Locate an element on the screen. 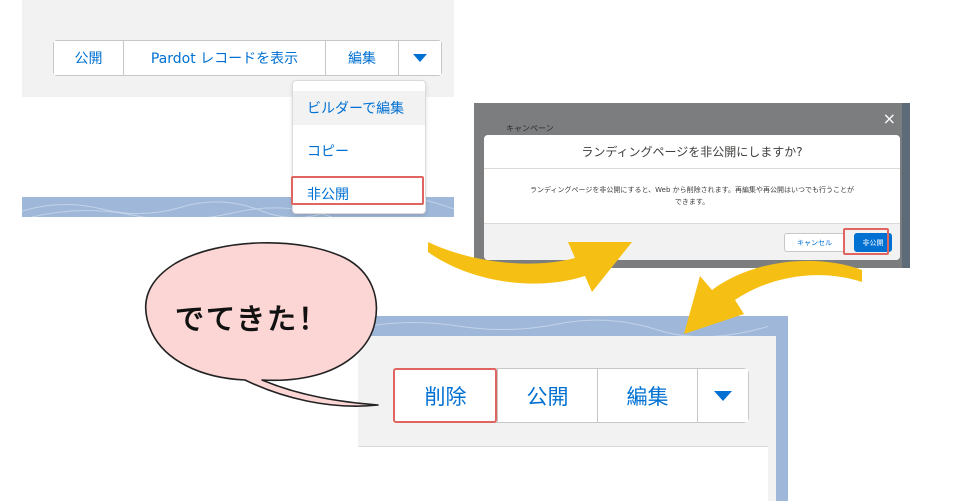 This screenshot has width=953, height=501. bubble-text: でてきた！ is located at coordinates (252, 319).